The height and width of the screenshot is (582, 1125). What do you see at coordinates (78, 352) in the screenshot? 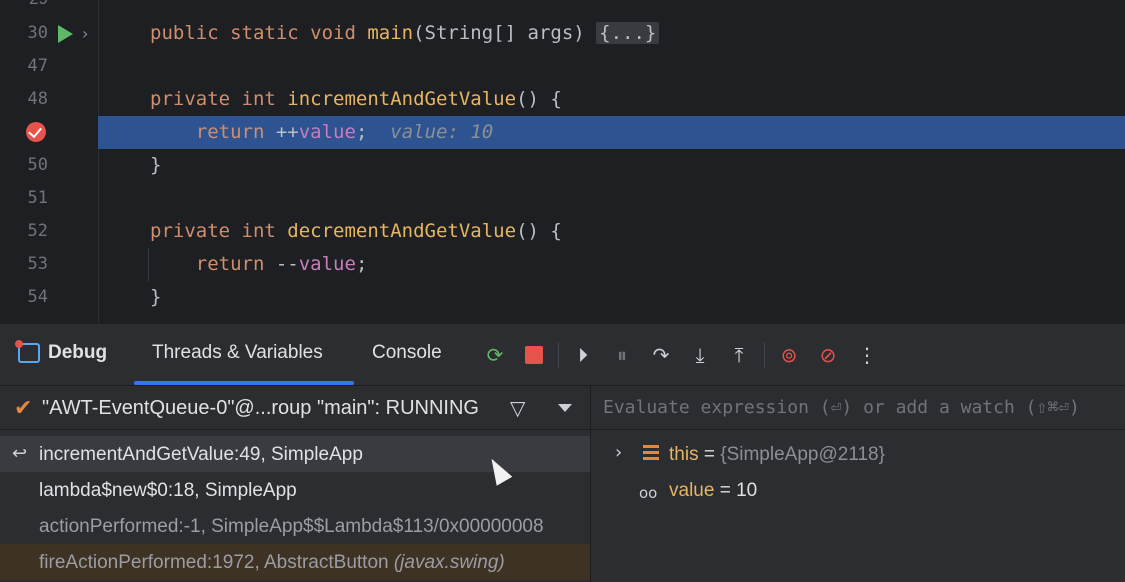
I see `debug-title-label: Debug` at bounding box center [78, 352].